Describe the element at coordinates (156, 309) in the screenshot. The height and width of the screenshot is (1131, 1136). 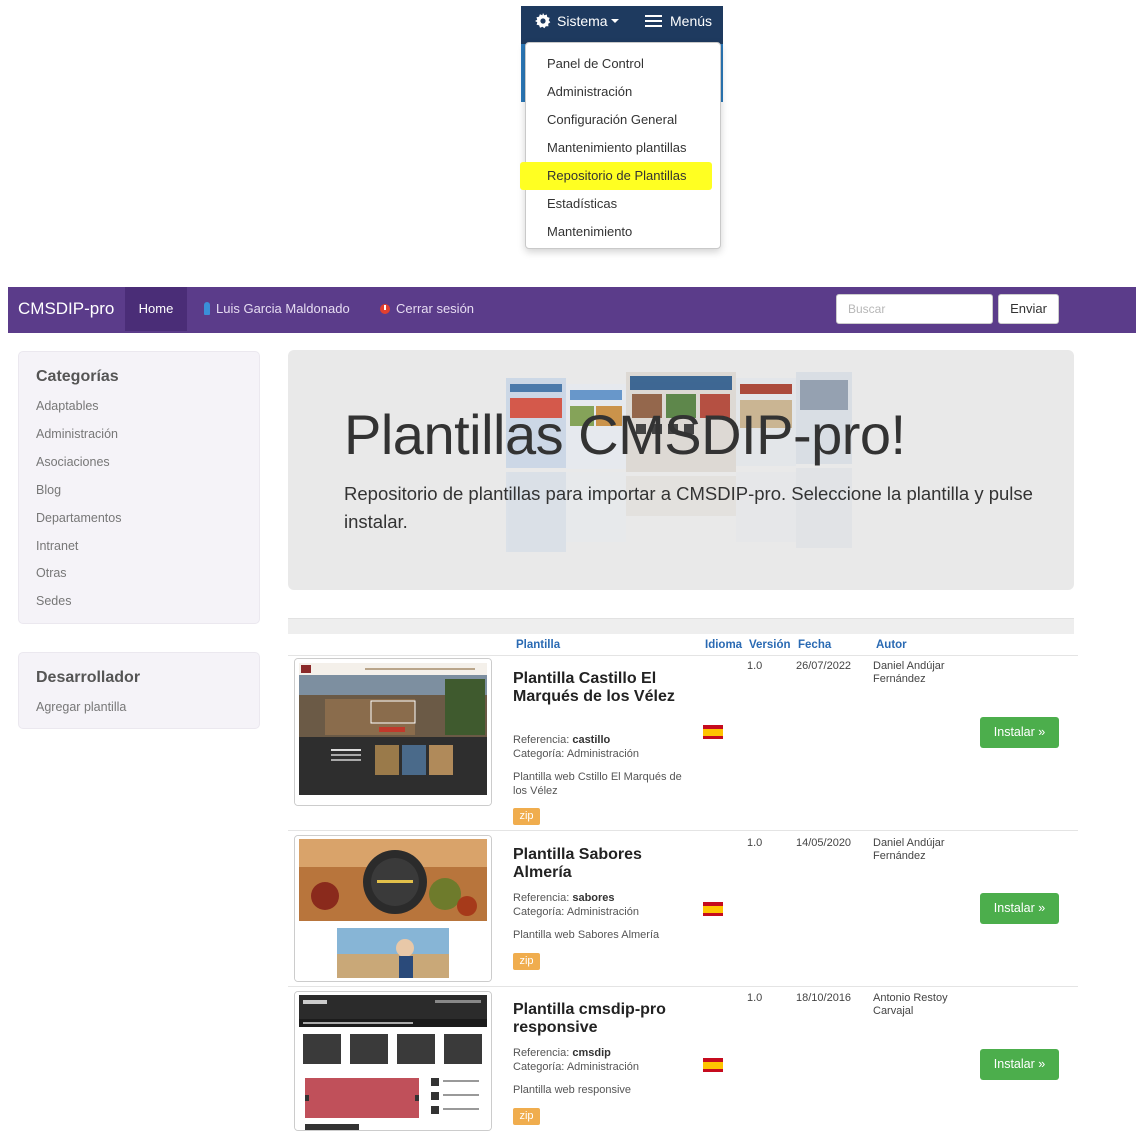
I see `nav-home: Home` at that location.